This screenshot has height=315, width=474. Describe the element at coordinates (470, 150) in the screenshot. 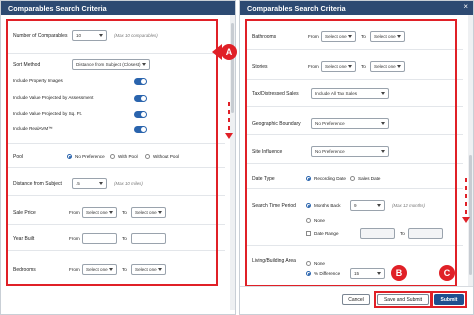

I see `right-scrollbar` at that location.